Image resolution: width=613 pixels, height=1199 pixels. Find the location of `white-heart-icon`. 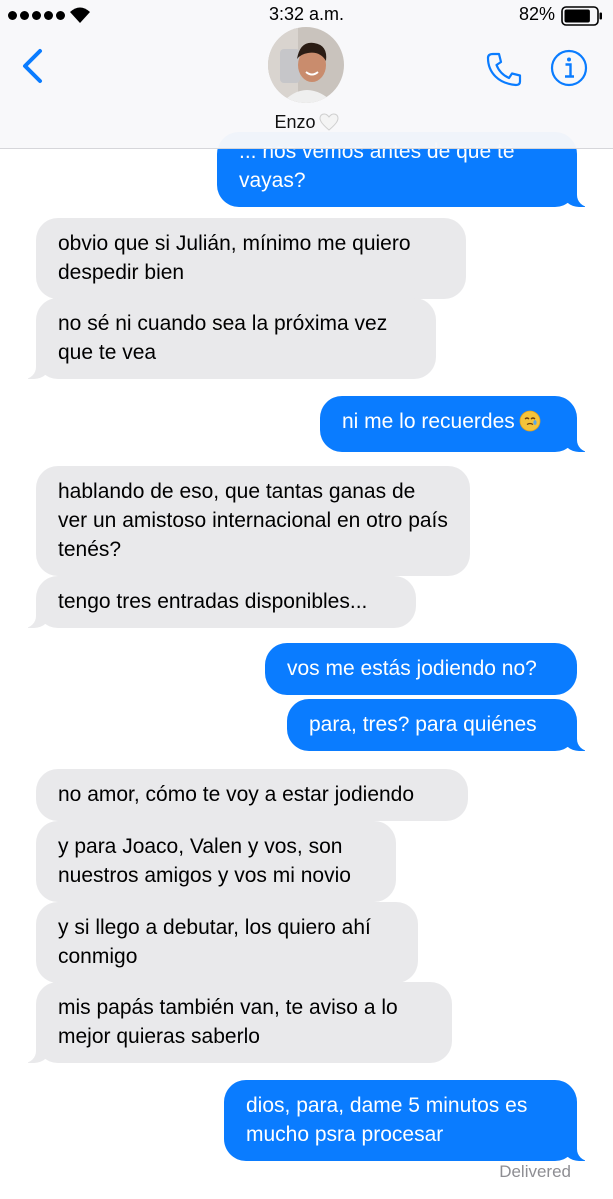

white-heart-icon is located at coordinates (329, 124).